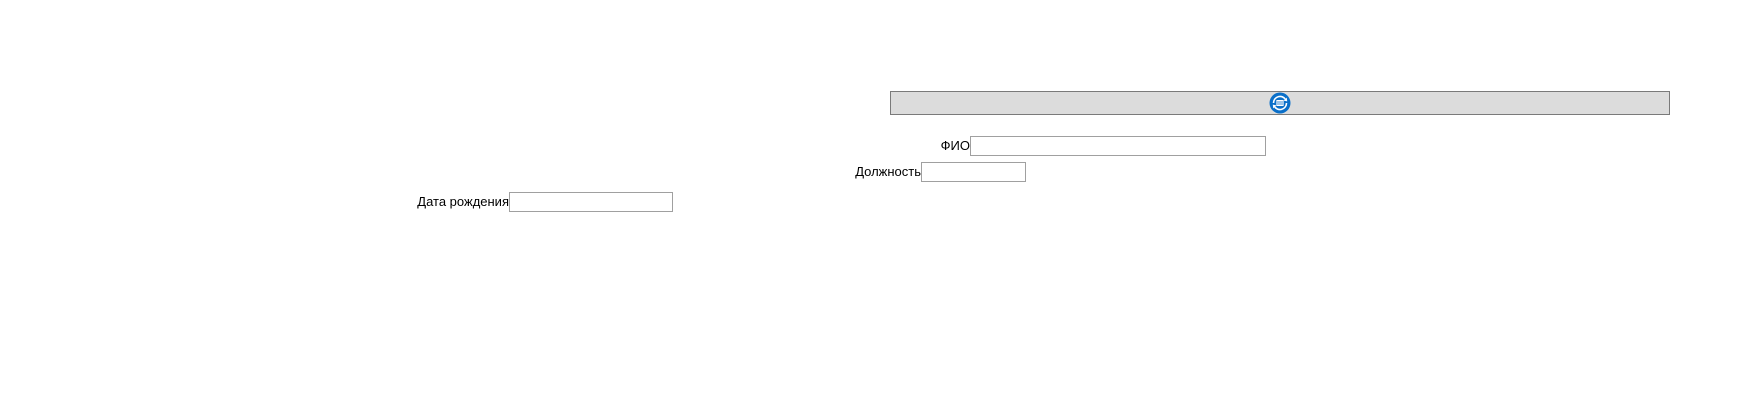 The image size is (1761, 413). Describe the element at coordinates (591, 202) in the screenshot. I see `birth-date-input` at that location.